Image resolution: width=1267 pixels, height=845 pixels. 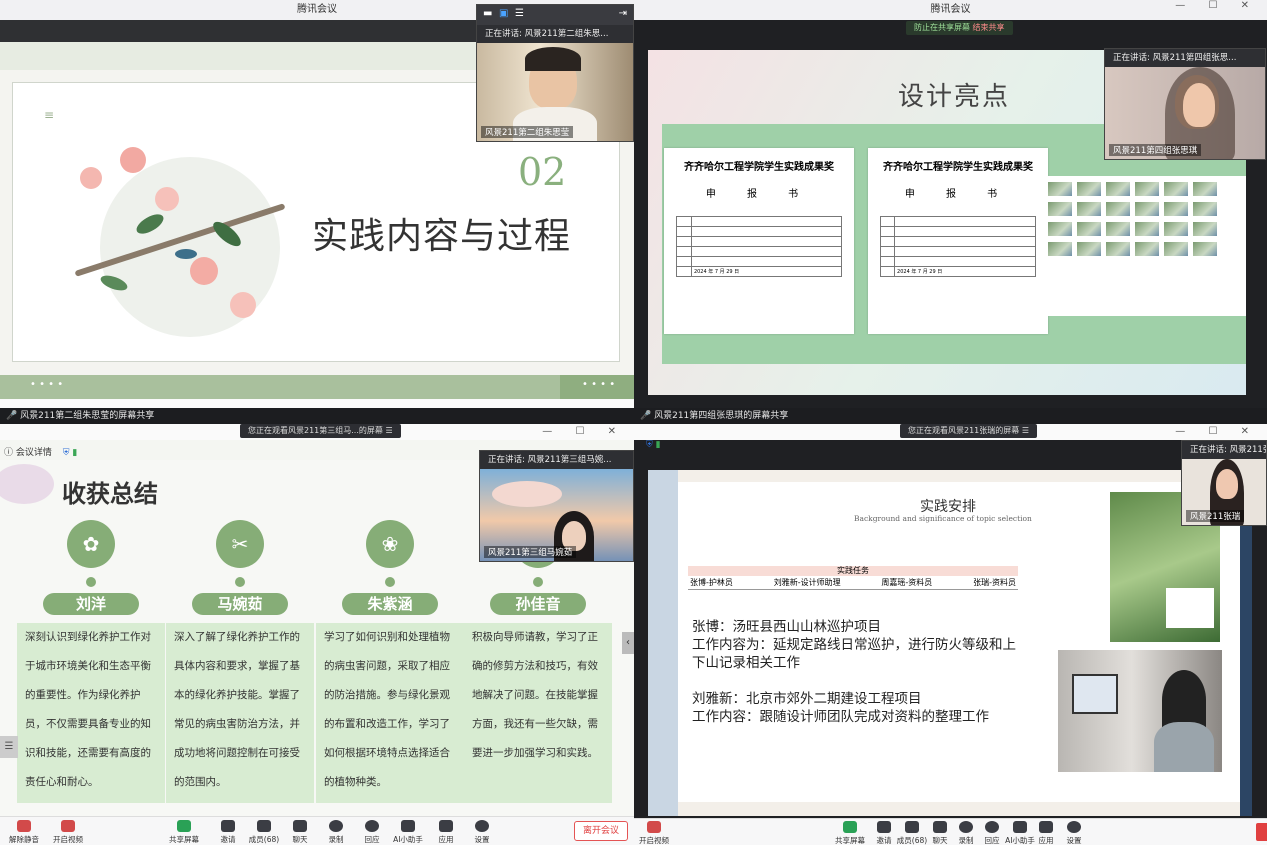 What do you see at coordinates (91, 544) in the screenshot?
I see `tulip-icon: ✿` at bounding box center [91, 544].